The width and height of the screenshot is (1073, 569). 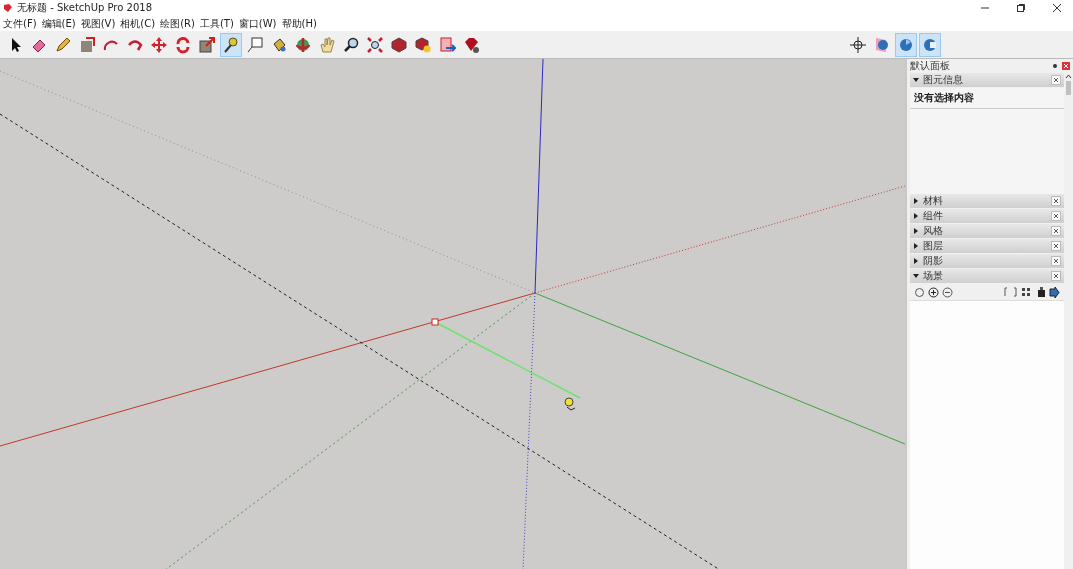 What do you see at coordinates (177, 23) in the screenshot?
I see `menu-item: 绘图(R)` at bounding box center [177, 23].